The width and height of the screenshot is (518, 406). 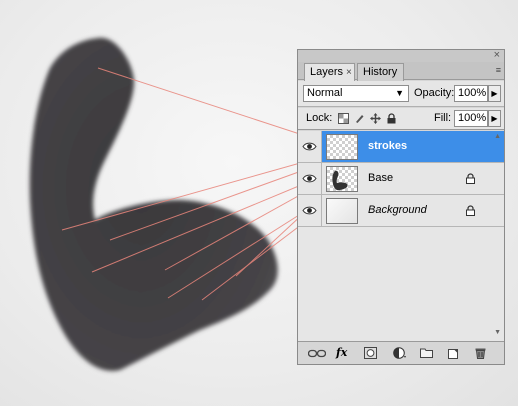 What do you see at coordinates (401, 55) in the screenshot?
I see `panel-title-bar: ×` at bounding box center [401, 55].